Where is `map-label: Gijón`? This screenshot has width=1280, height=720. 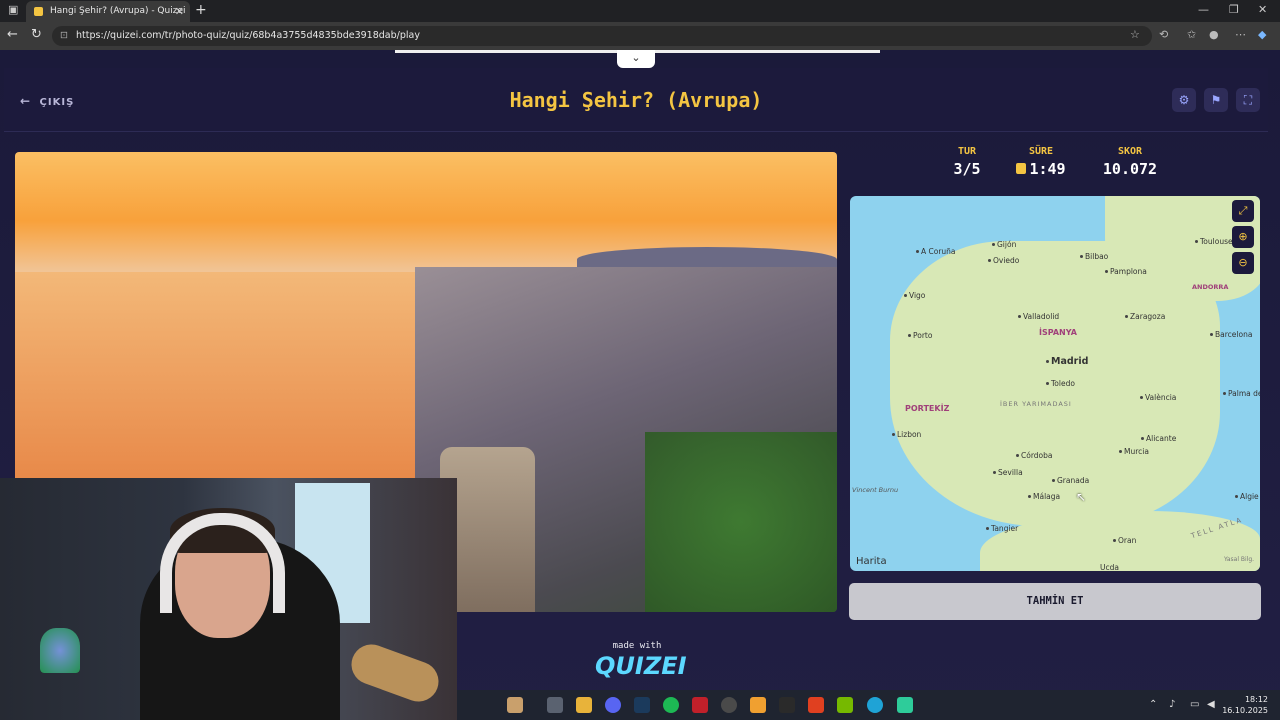 map-label: Gijón is located at coordinates (1004, 244).